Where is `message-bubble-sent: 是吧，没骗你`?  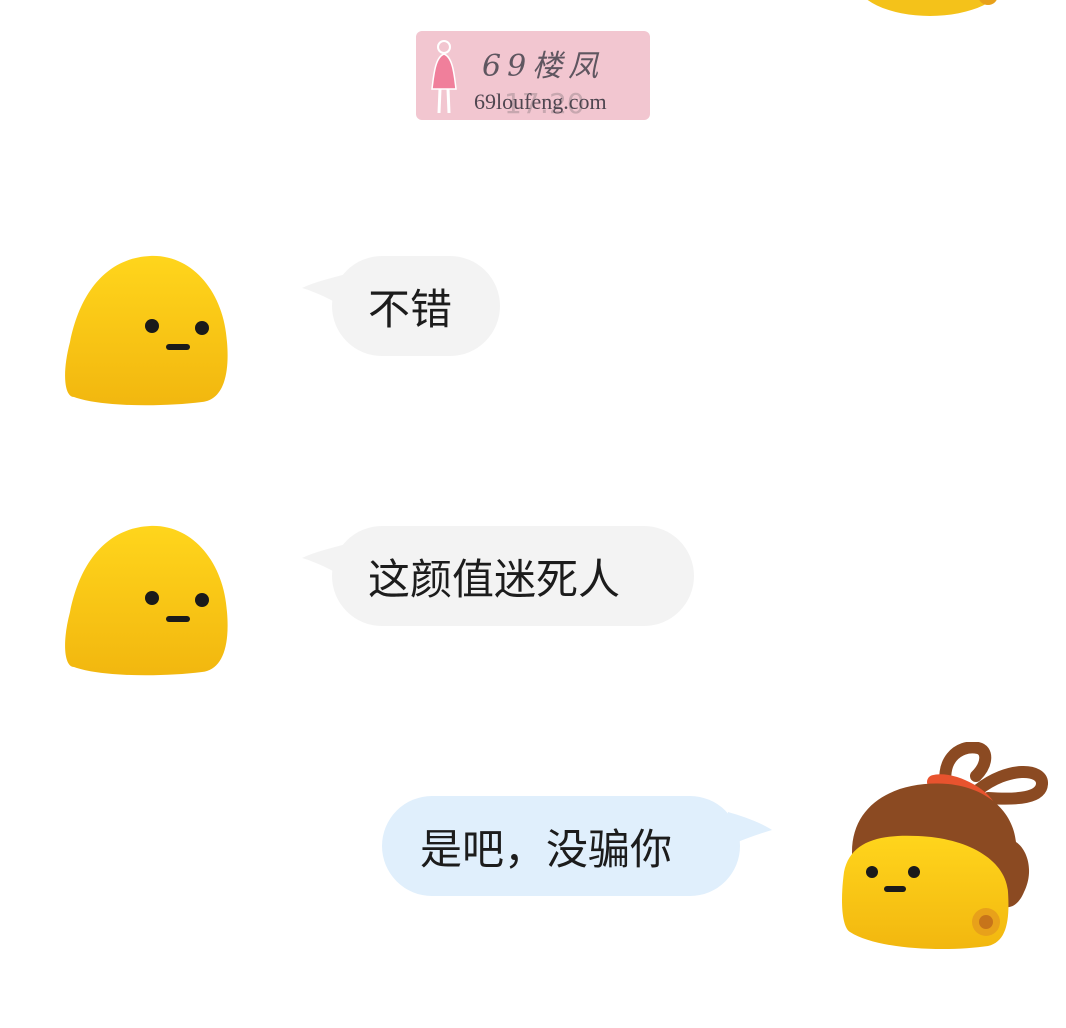 message-bubble-sent: 是吧，没骗你 is located at coordinates (561, 846).